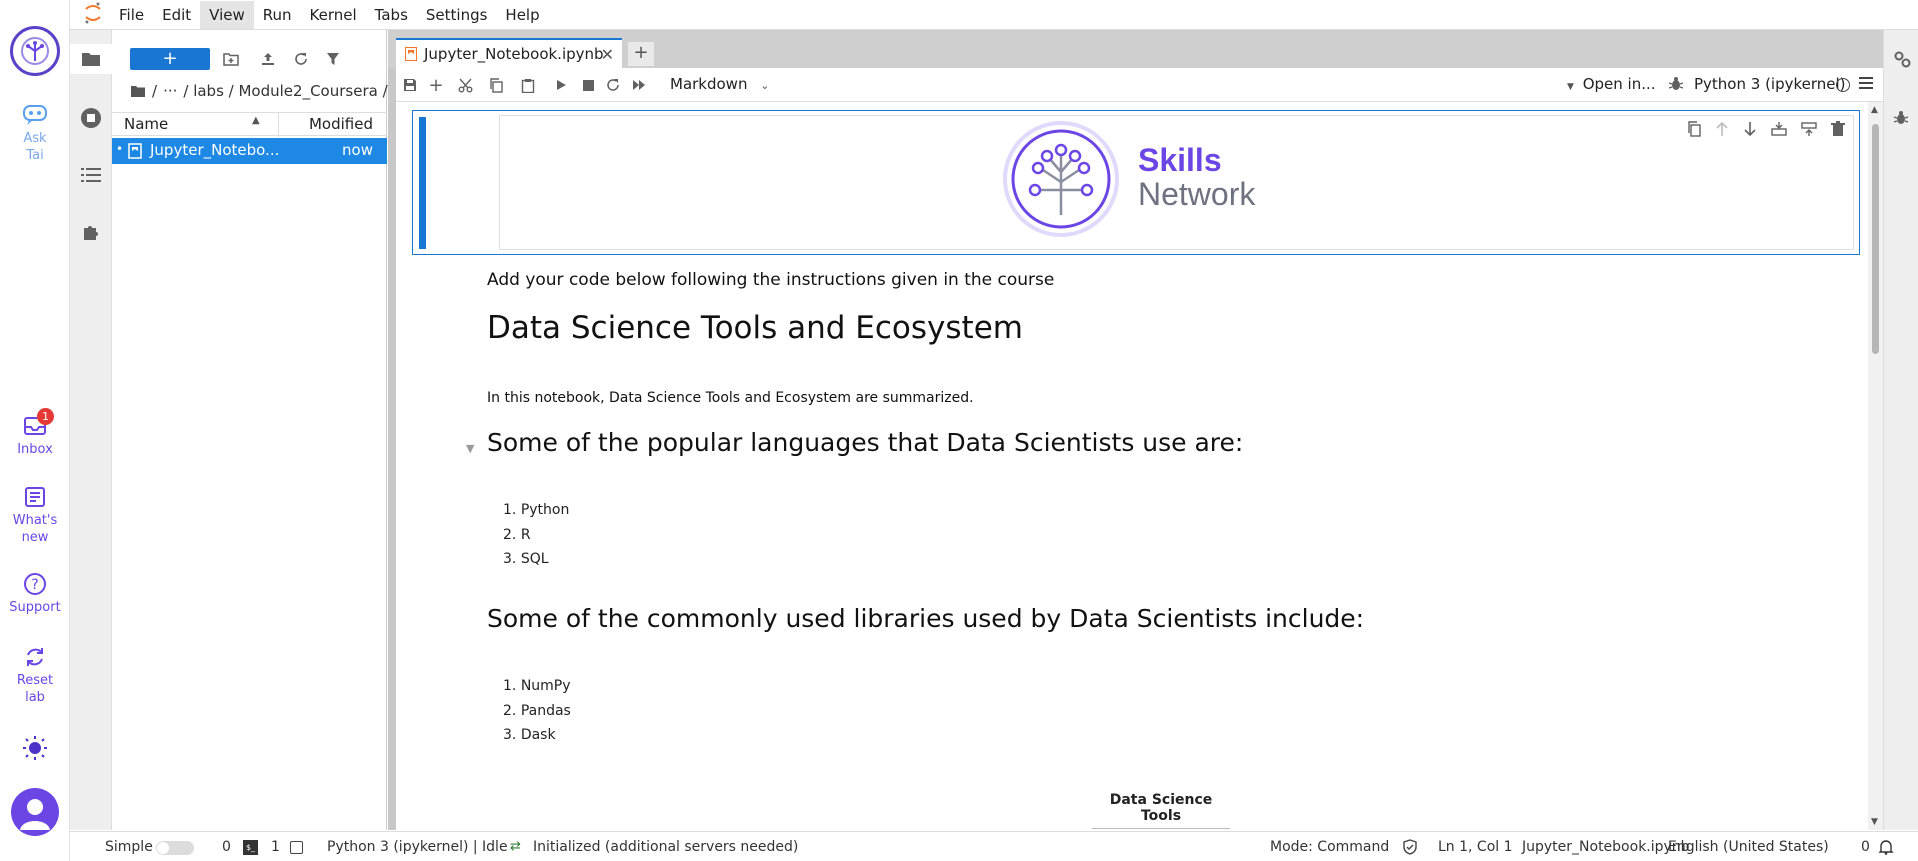  Describe the element at coordinates (1722, 129) in the screenshot. I see `move-up-icon` at that location.